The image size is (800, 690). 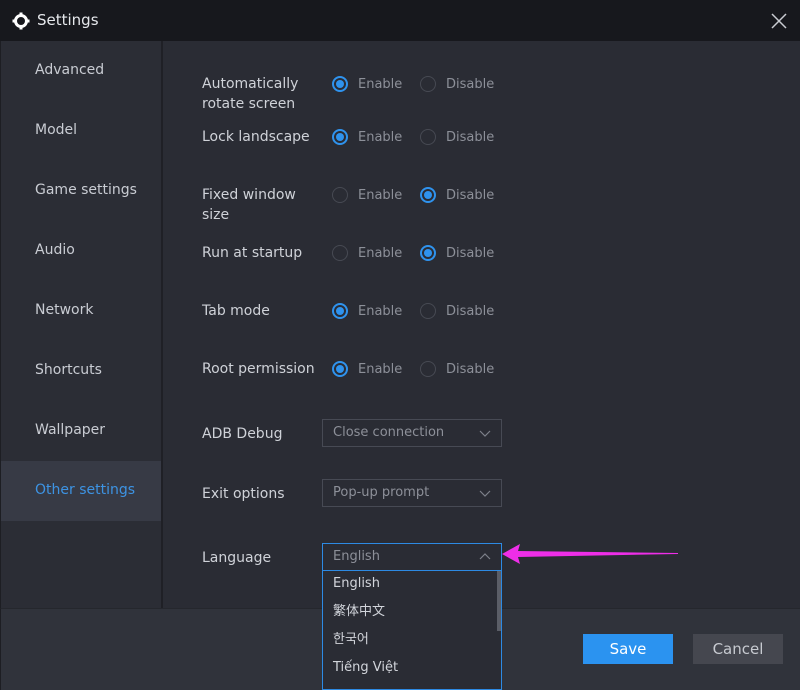 What do you see at coordinates (68, 20) in the screenshot?
I see `window-title: Settings` at bounding box center [68, 20].